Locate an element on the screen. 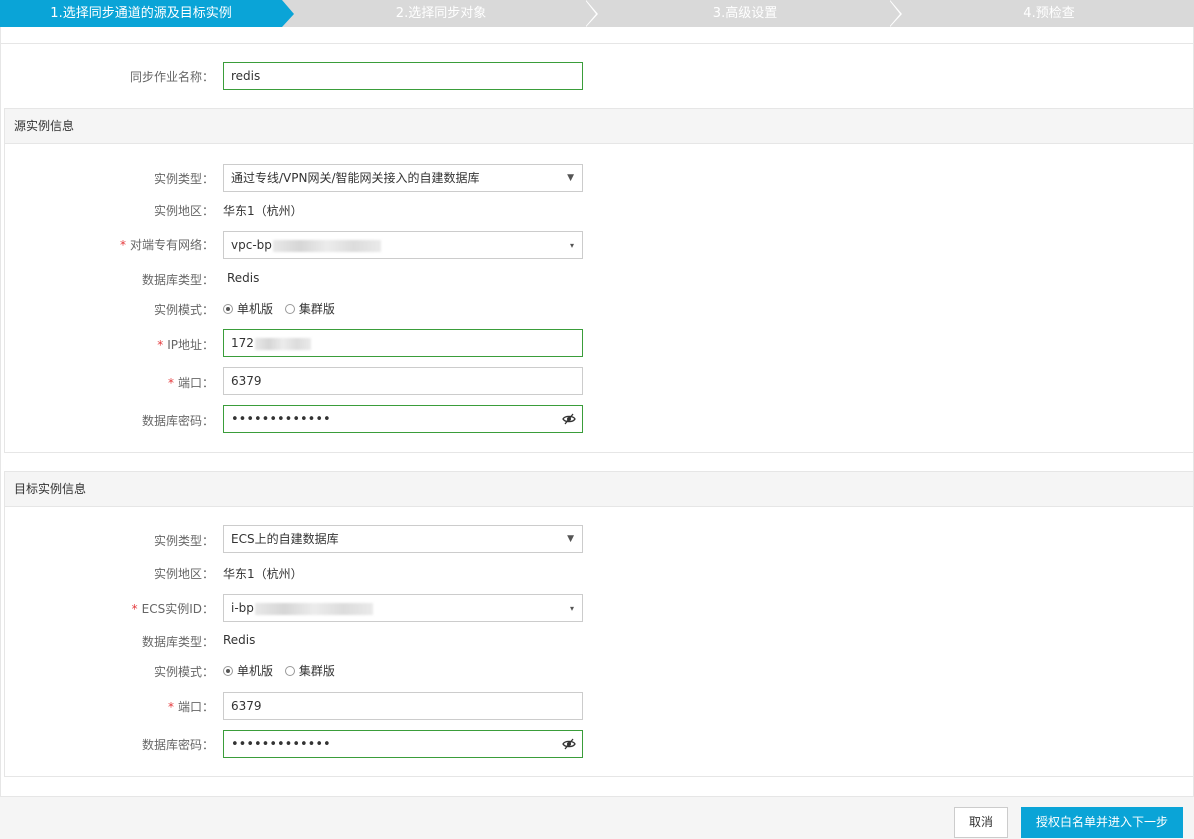 The height and width of the screenshot is (839, 1194). source-mode-label: 实例模式： is located at coordinates (183, 310).